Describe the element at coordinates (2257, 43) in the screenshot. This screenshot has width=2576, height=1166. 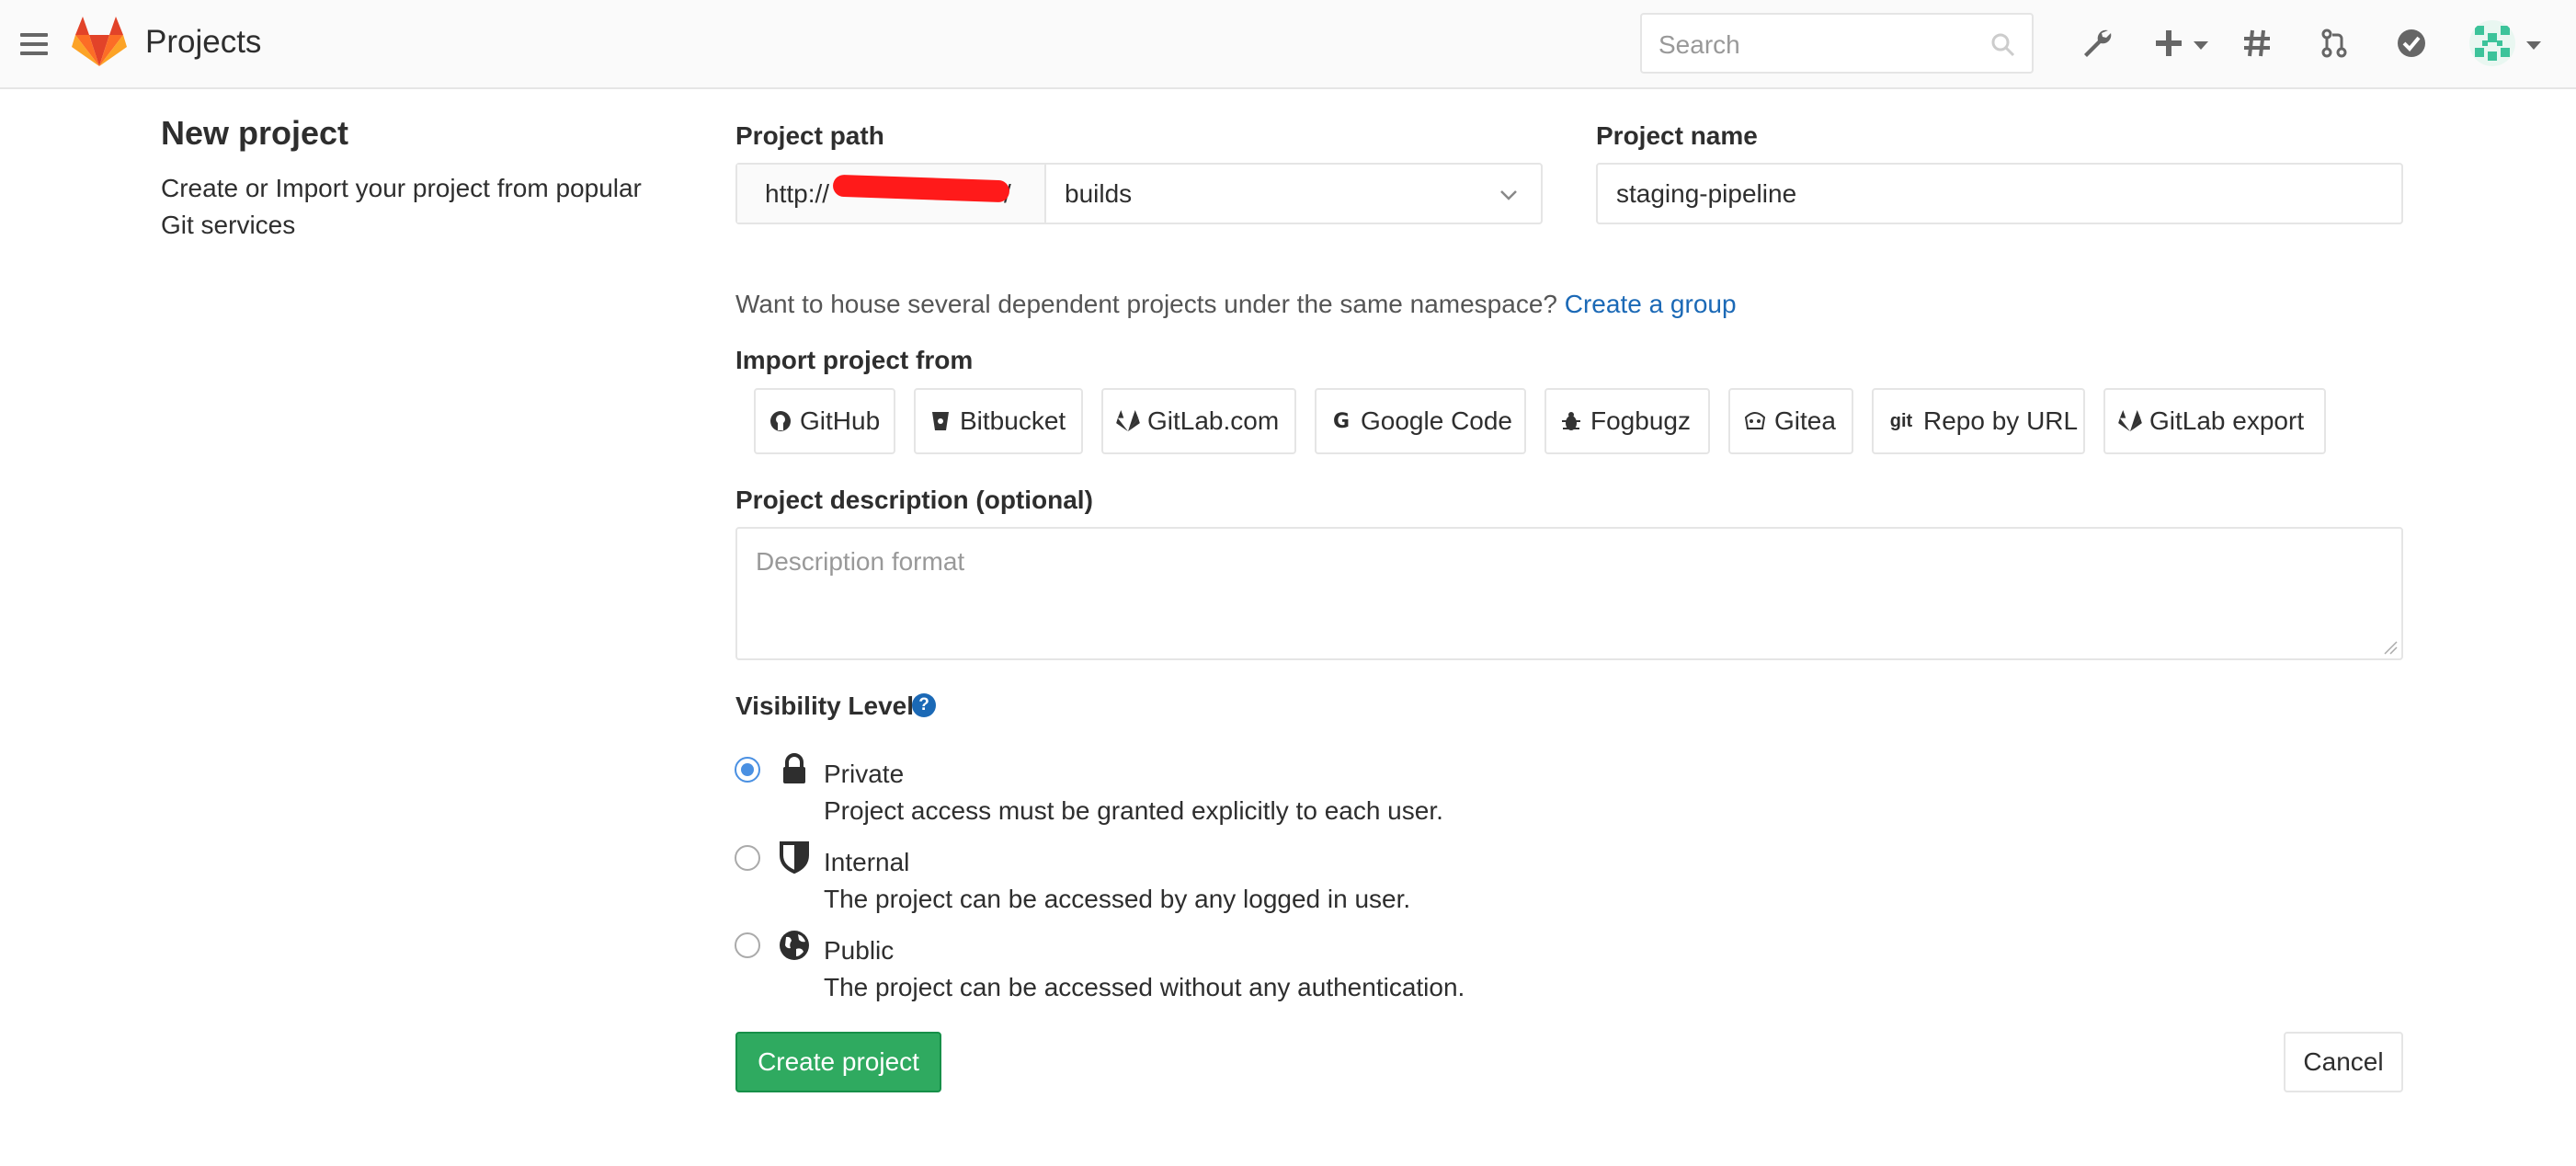
I see `hash-icon` at that location.